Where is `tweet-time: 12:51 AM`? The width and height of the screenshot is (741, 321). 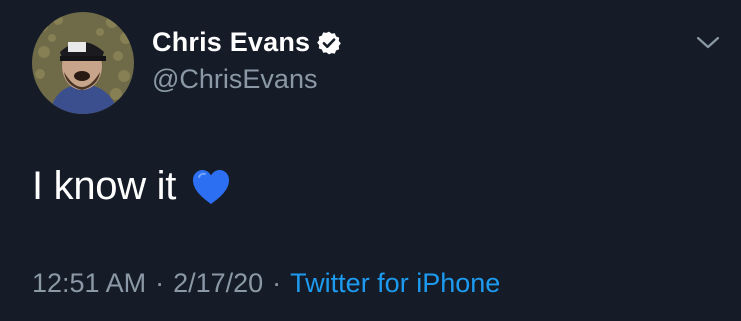 tweet-time: 12:51 AM is located at coordinates (89, 283).